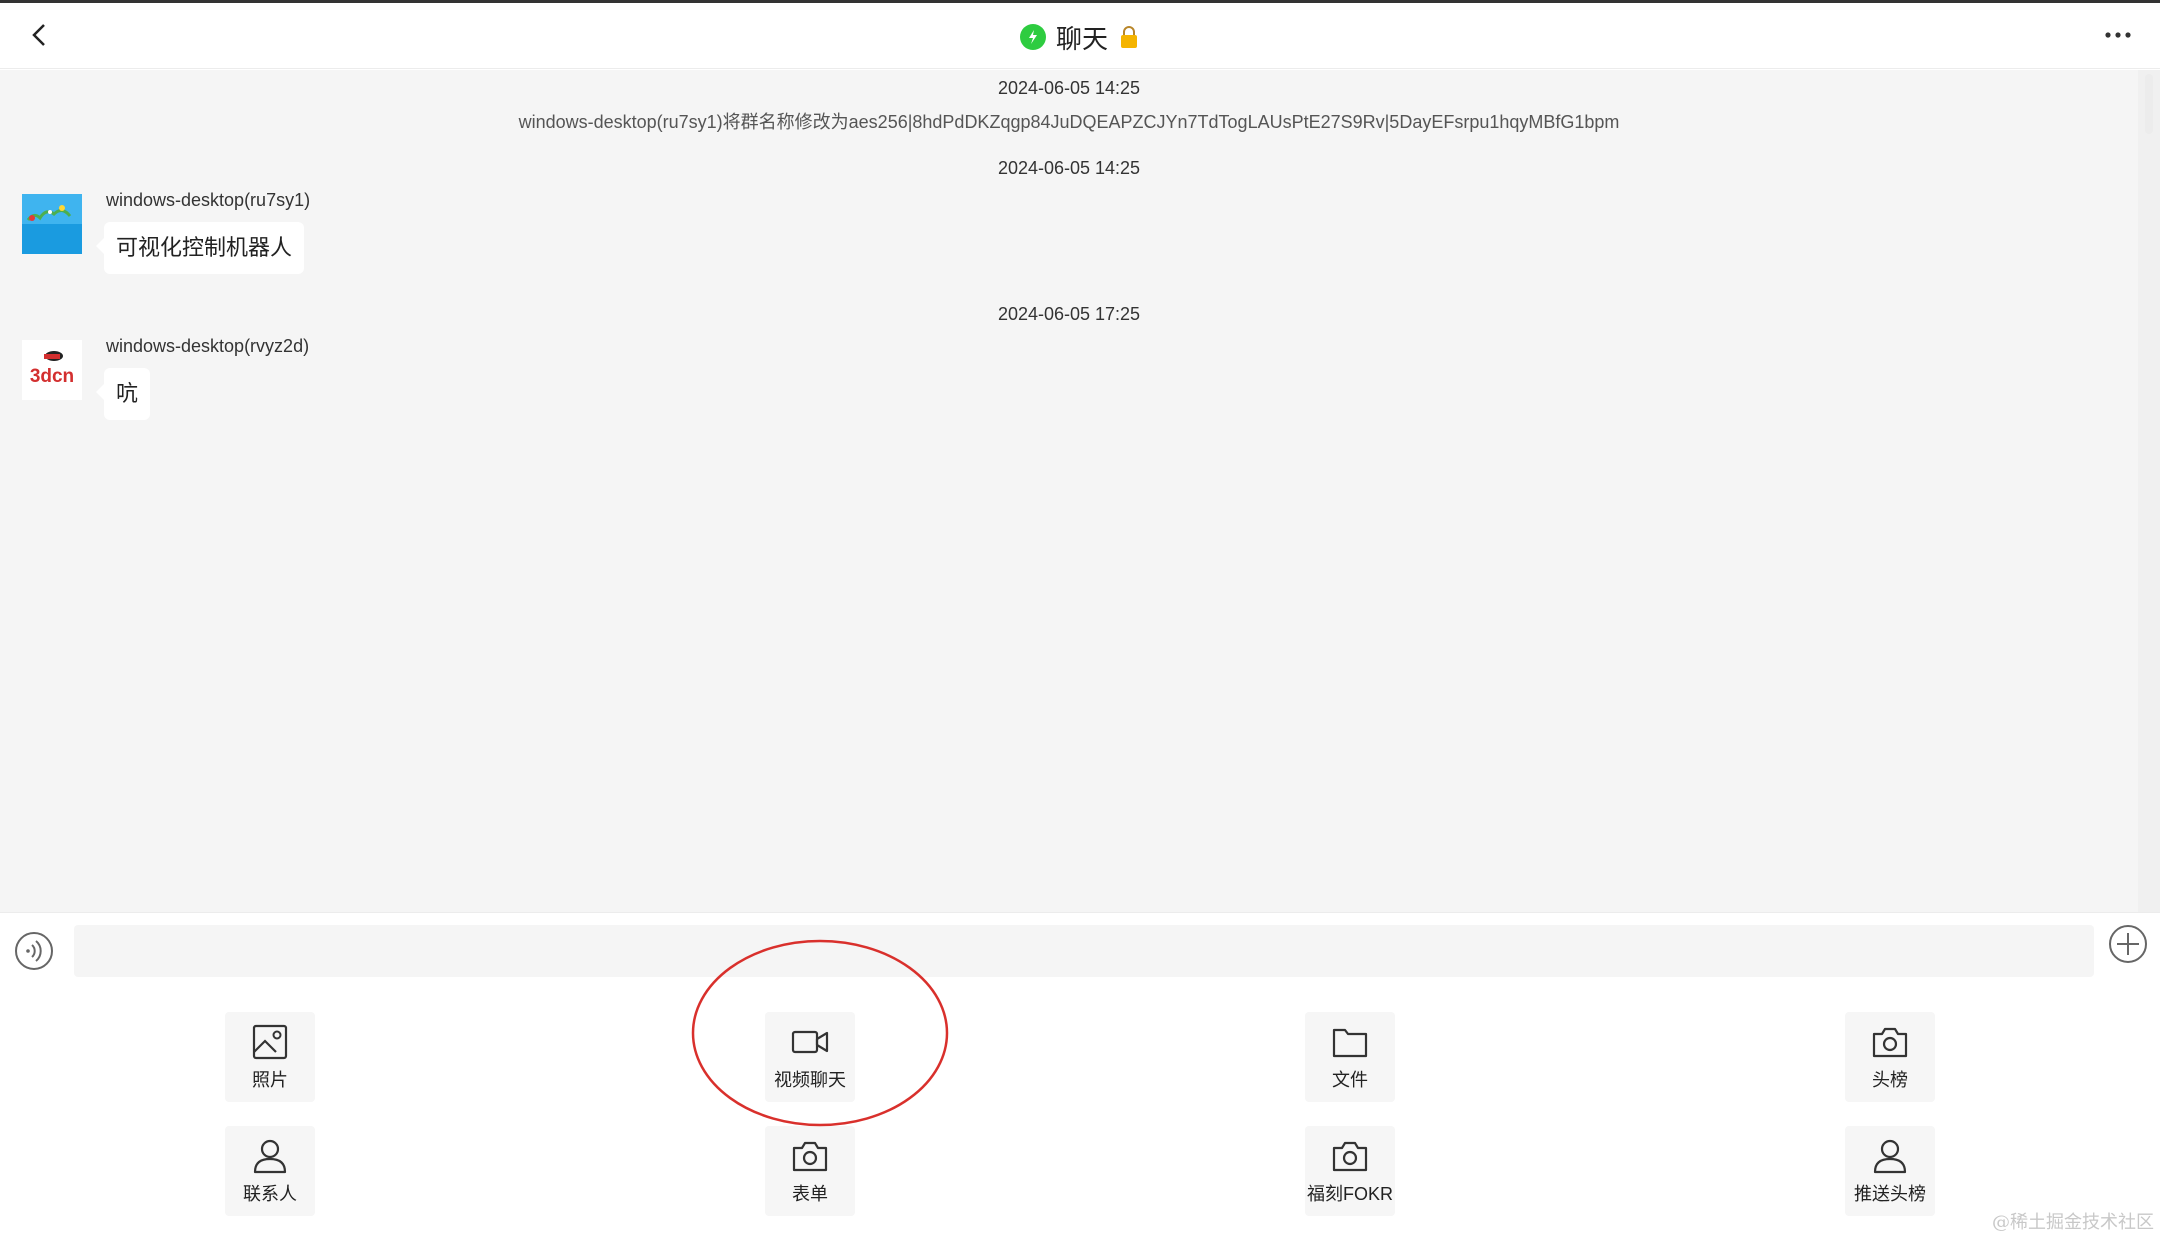 Image resolution: width=2160 pixels, height=1239 pixels. I want to click on input-bar, so click(1080, 949).